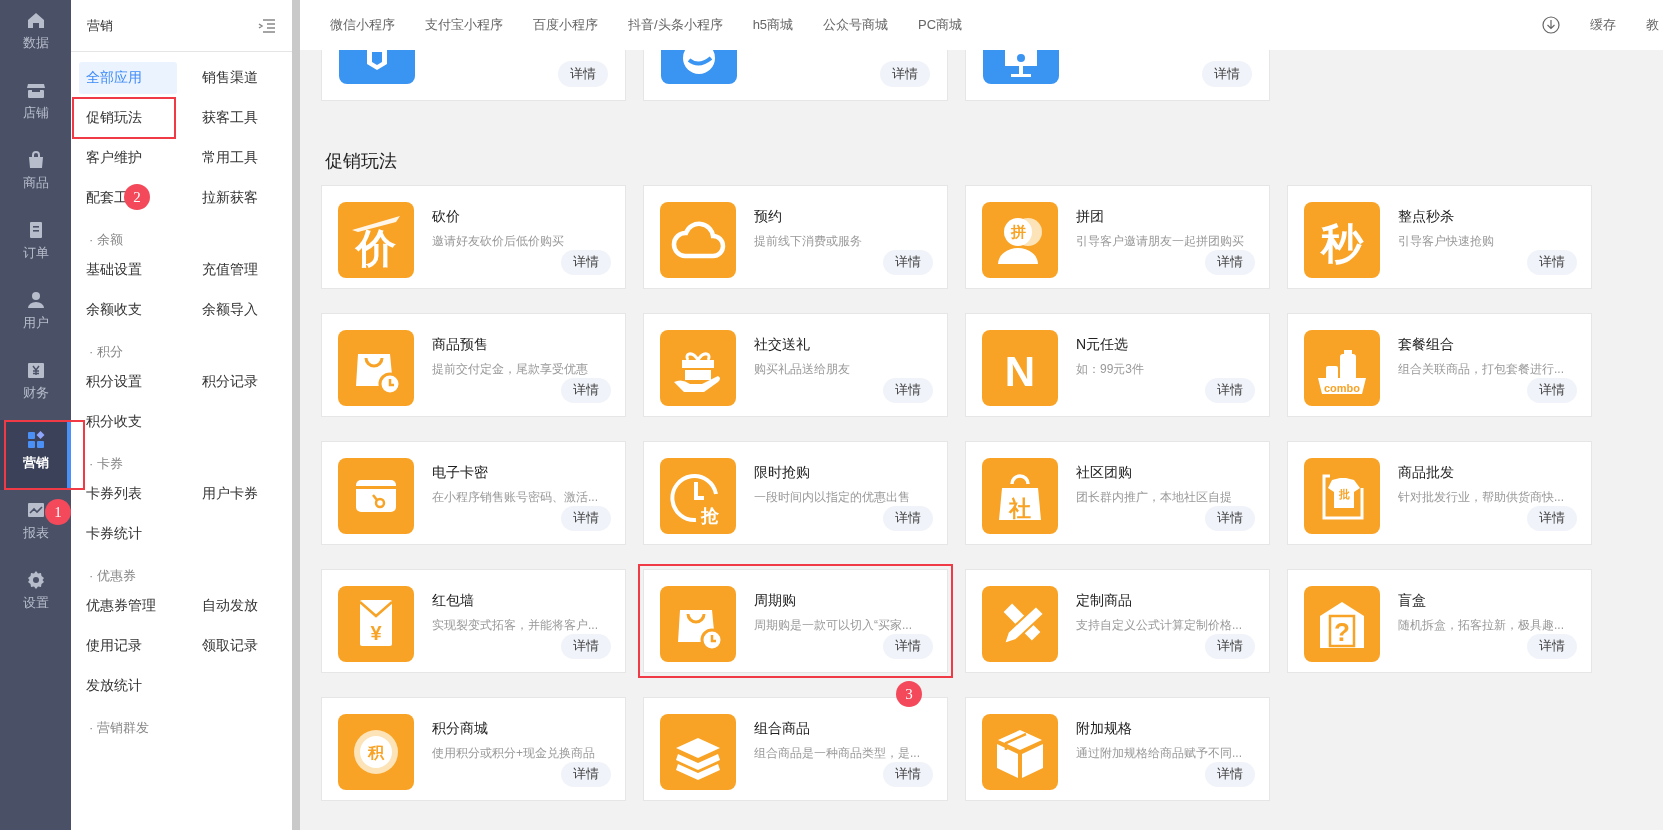 The height and width of the screenshot is (830, 1663). Describe the element at coordinates (1104, 729) in the screenshot. I see `app-title: 附加规格` at that location.